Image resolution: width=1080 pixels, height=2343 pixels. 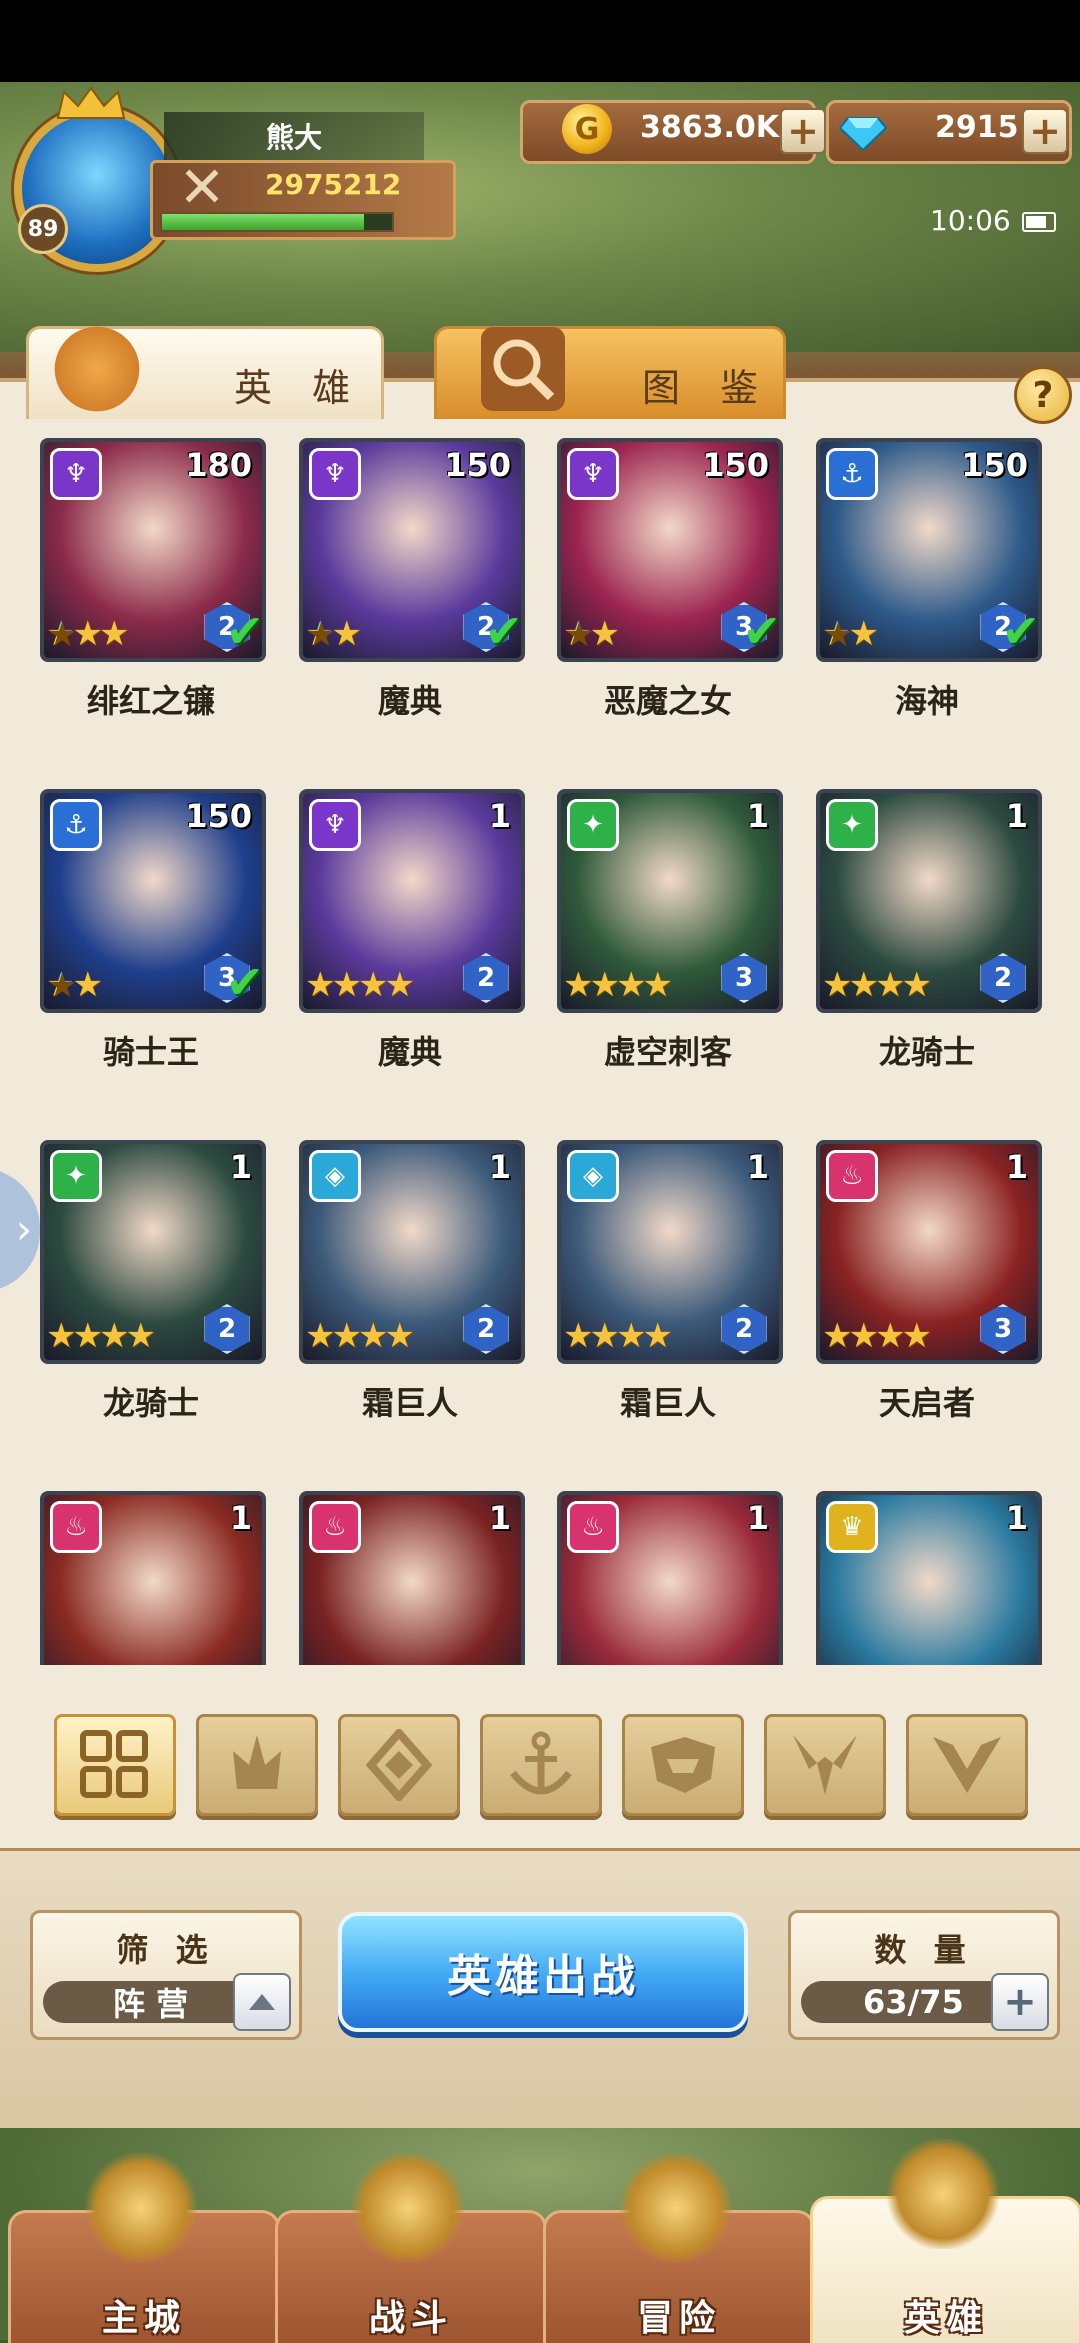 What do you see at coordinates (153, 550) in the screenshot?
I see `hero-card: ♆ 180 ★★★ 2 ✔` at bounding box center [153, 550].